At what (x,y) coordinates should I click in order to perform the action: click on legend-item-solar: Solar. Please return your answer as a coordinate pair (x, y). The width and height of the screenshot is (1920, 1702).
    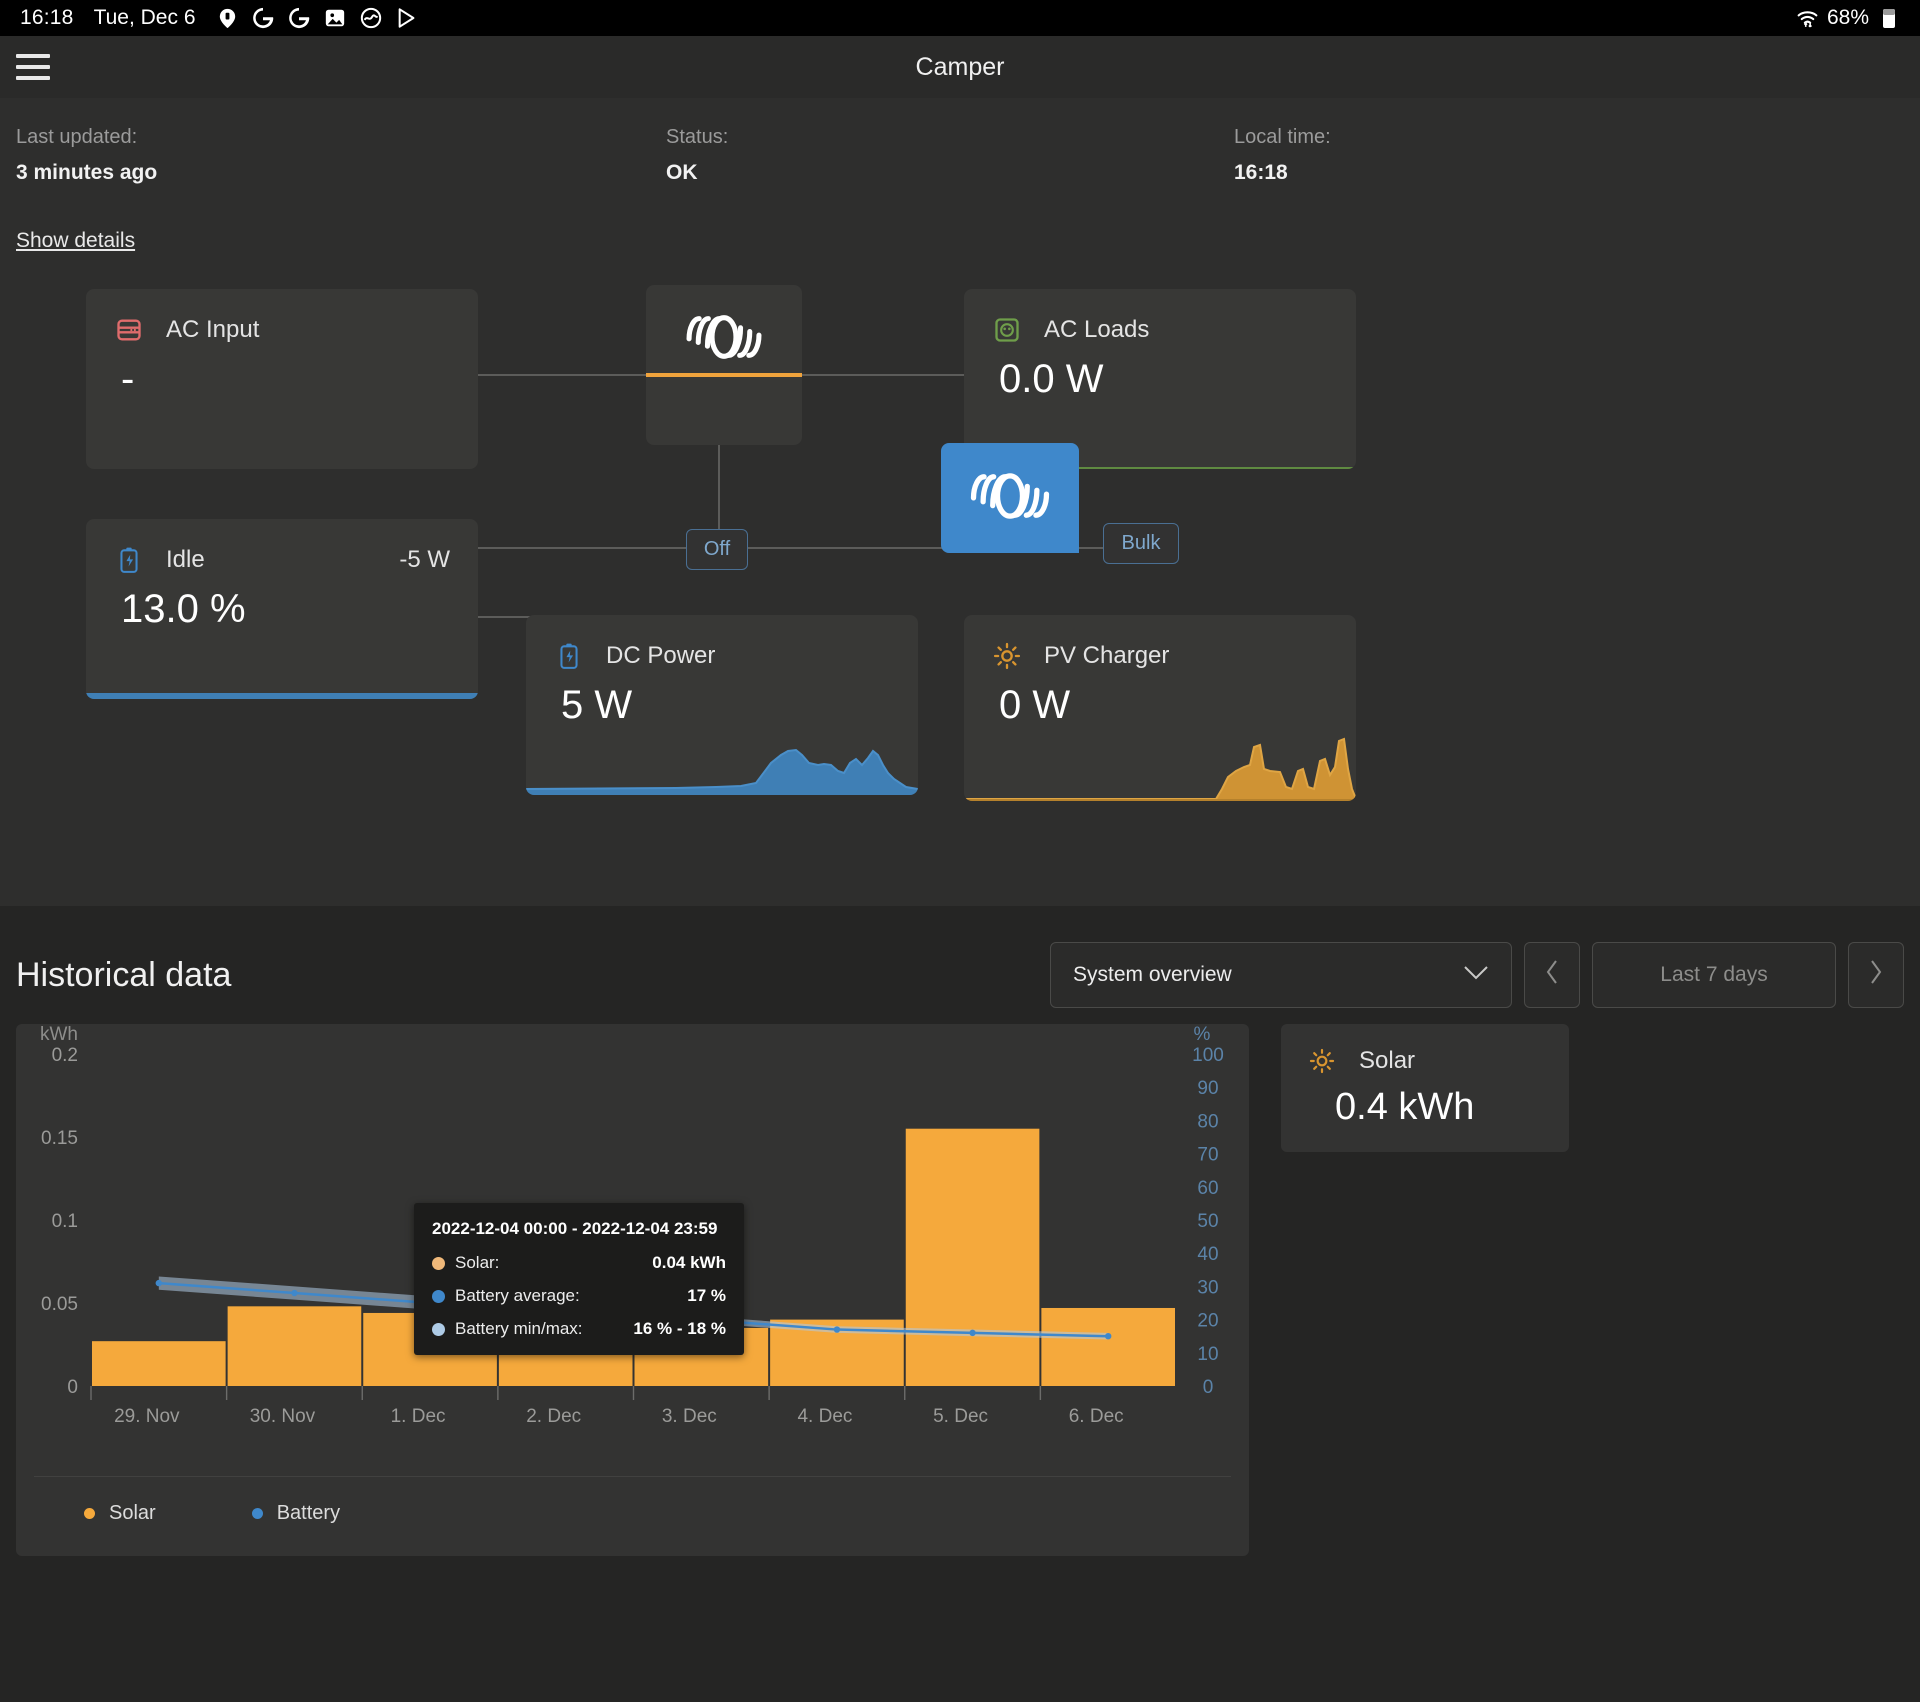
    Looking at the image, I should click on (120, 1513).